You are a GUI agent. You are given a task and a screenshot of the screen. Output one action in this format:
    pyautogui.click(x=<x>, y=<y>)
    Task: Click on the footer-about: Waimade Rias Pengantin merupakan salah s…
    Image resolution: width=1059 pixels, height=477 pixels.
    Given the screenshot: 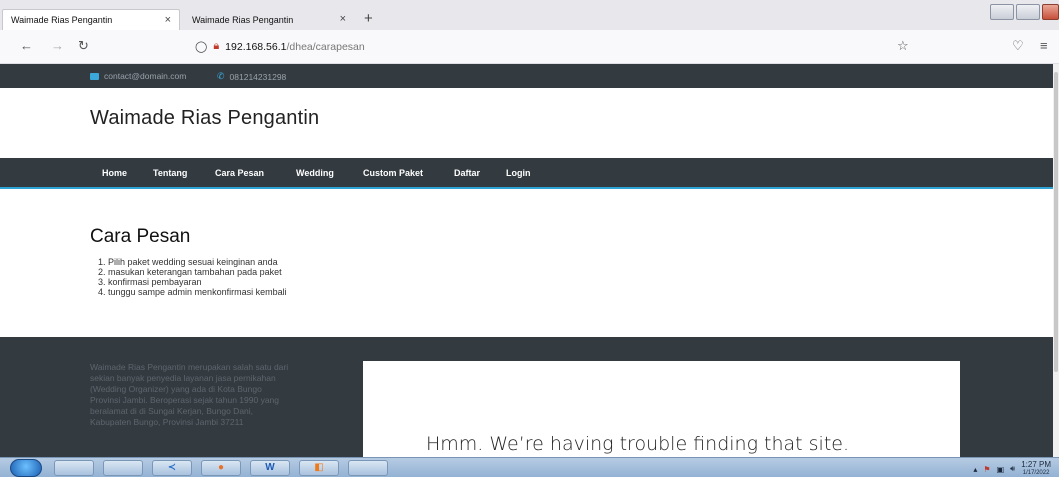 What is the action you would take?
    pyautogui.click(x=189, y=394)
    